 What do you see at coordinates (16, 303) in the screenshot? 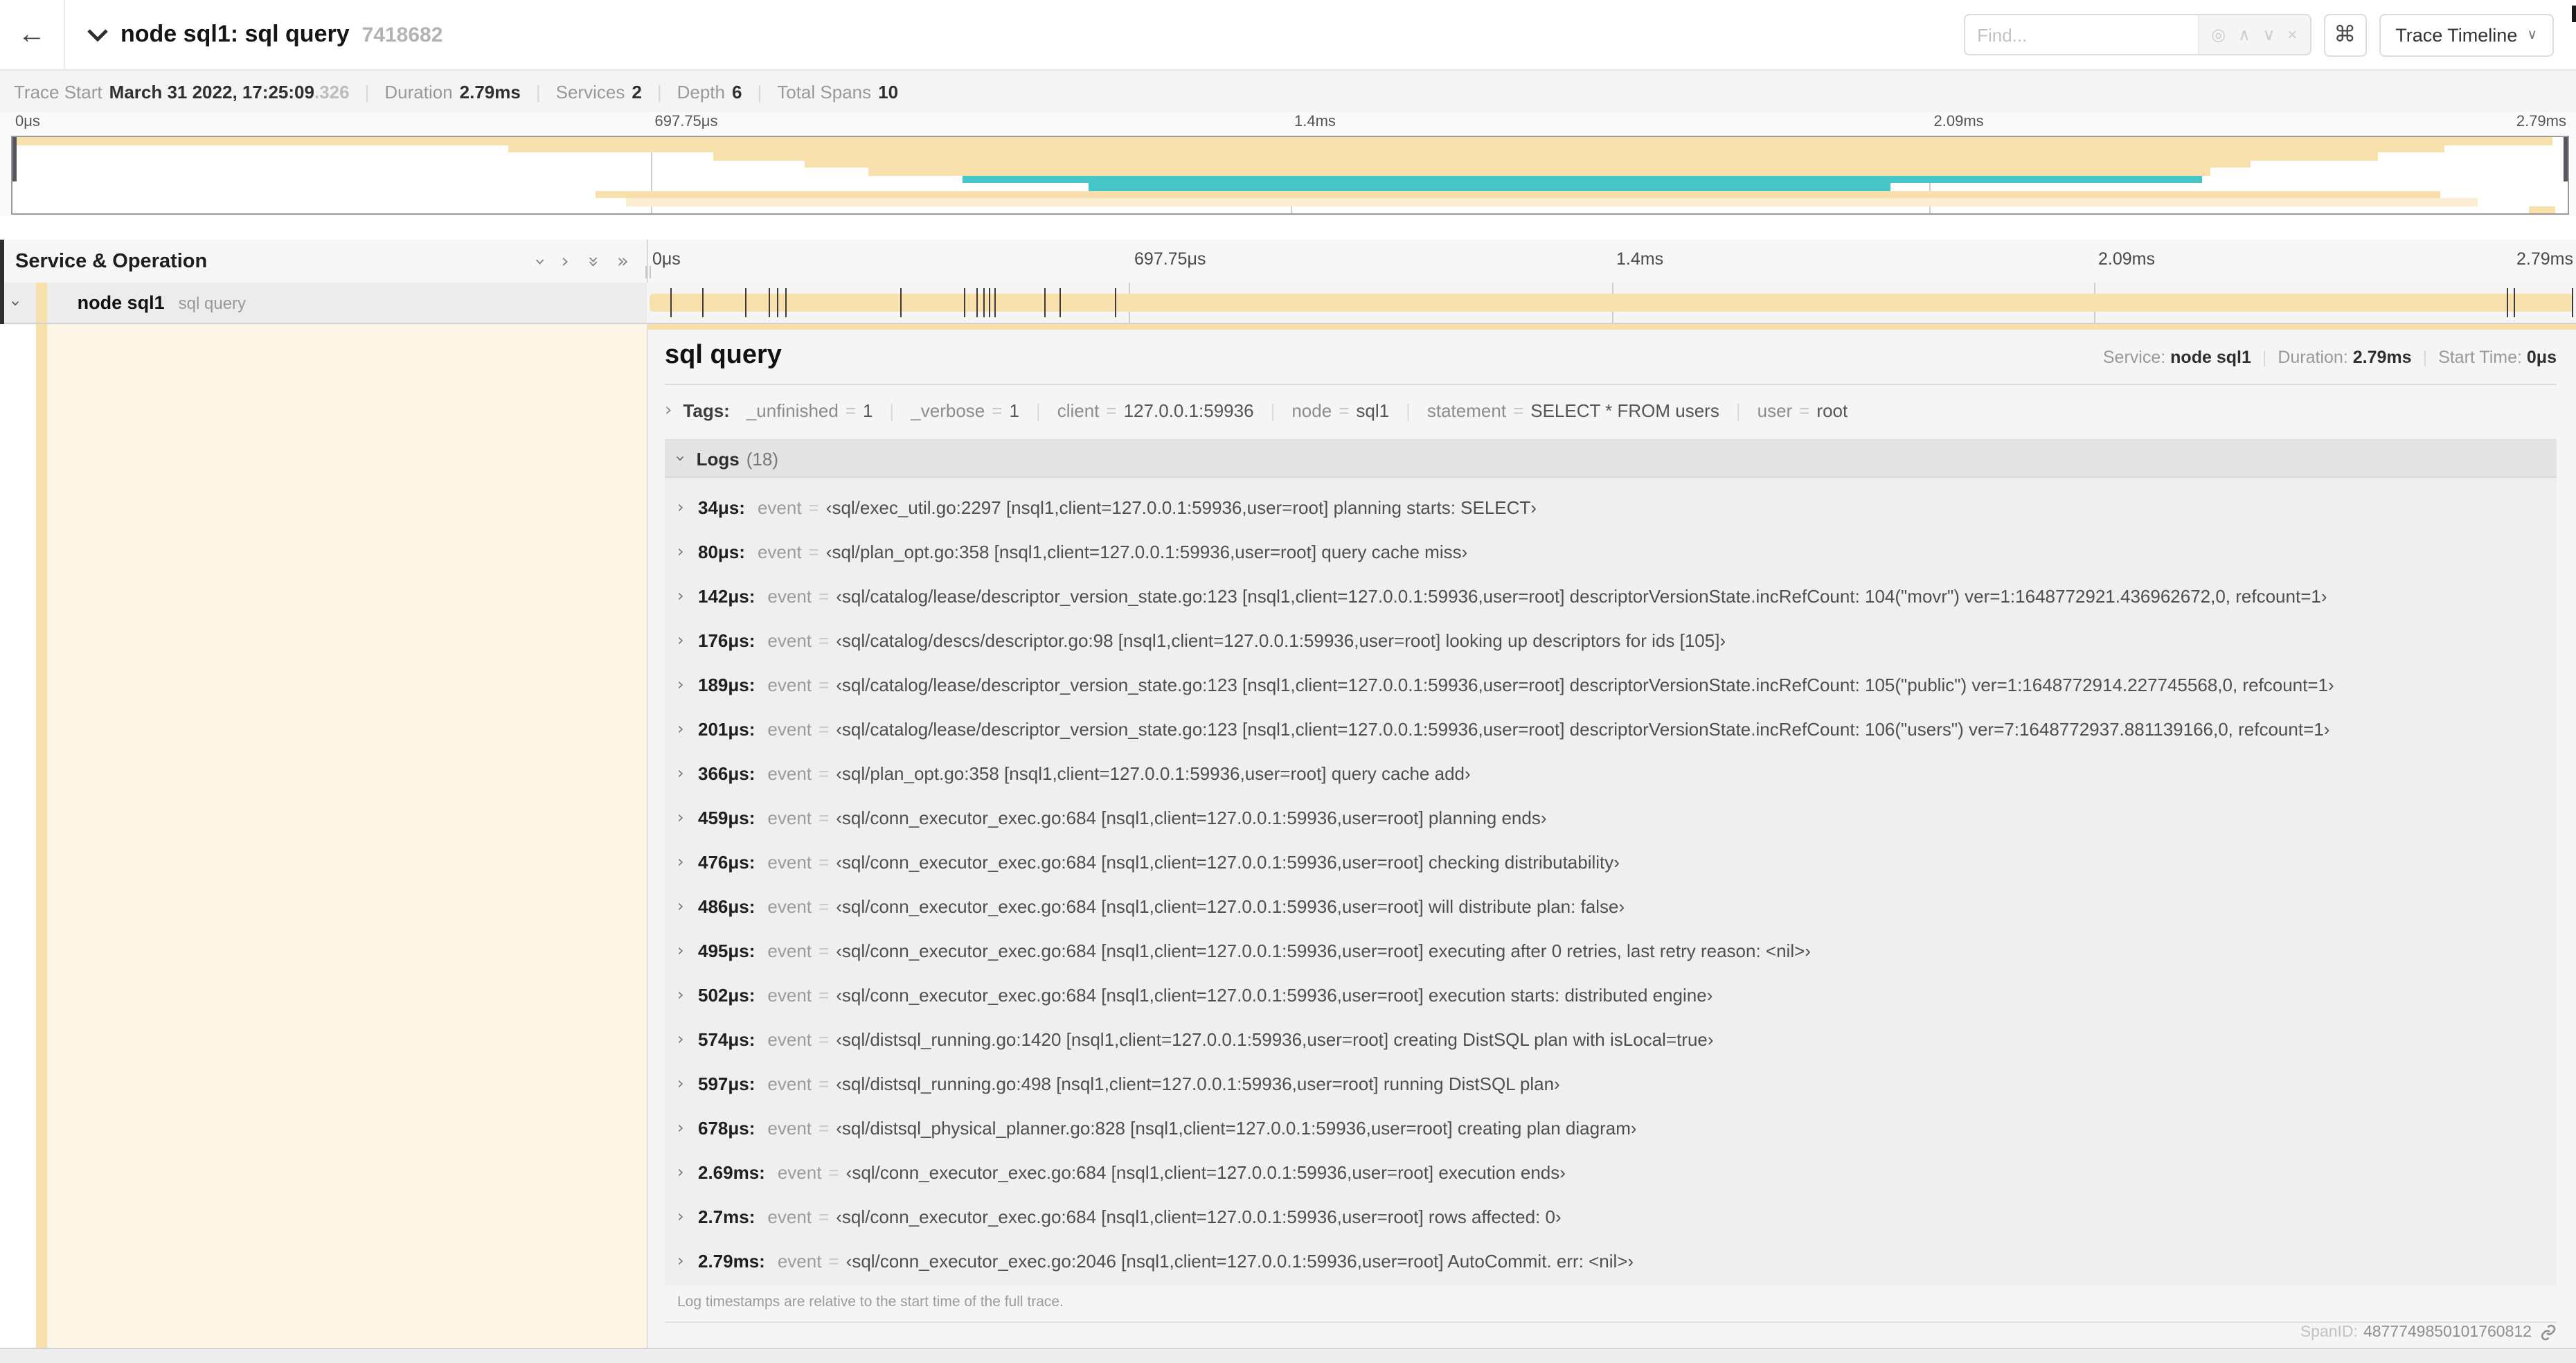
I see `span-collapse-chevron-icon: ›` at bounding box center [16, 303].